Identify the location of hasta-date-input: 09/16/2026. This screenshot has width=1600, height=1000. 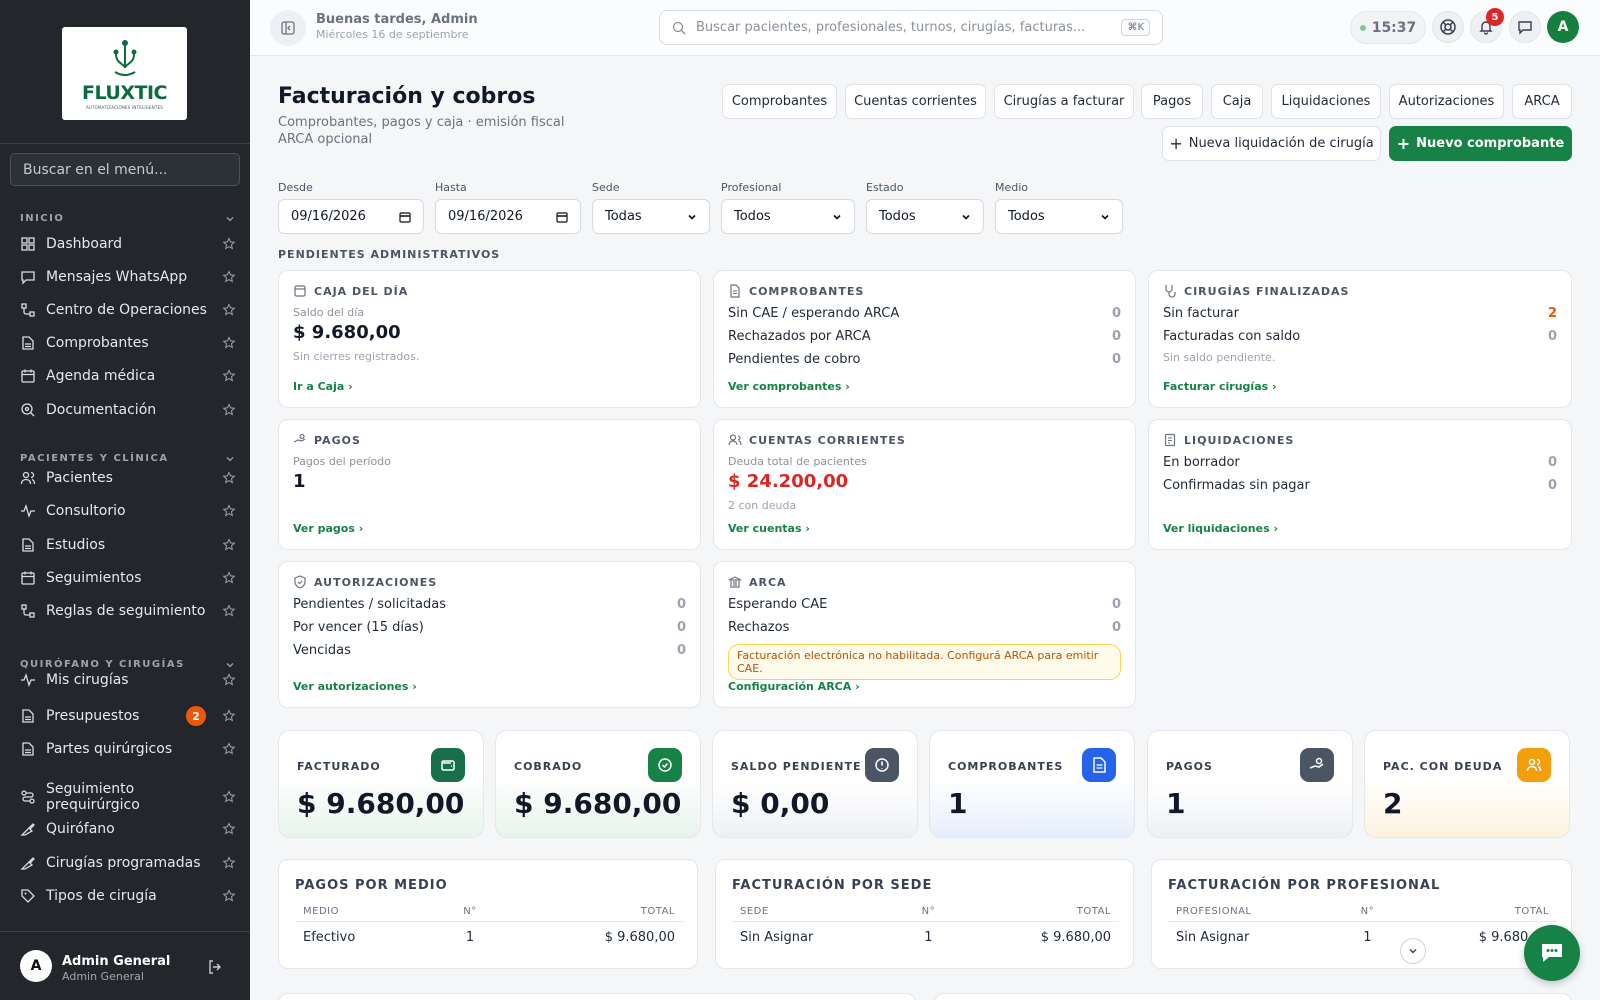
(508, 216).